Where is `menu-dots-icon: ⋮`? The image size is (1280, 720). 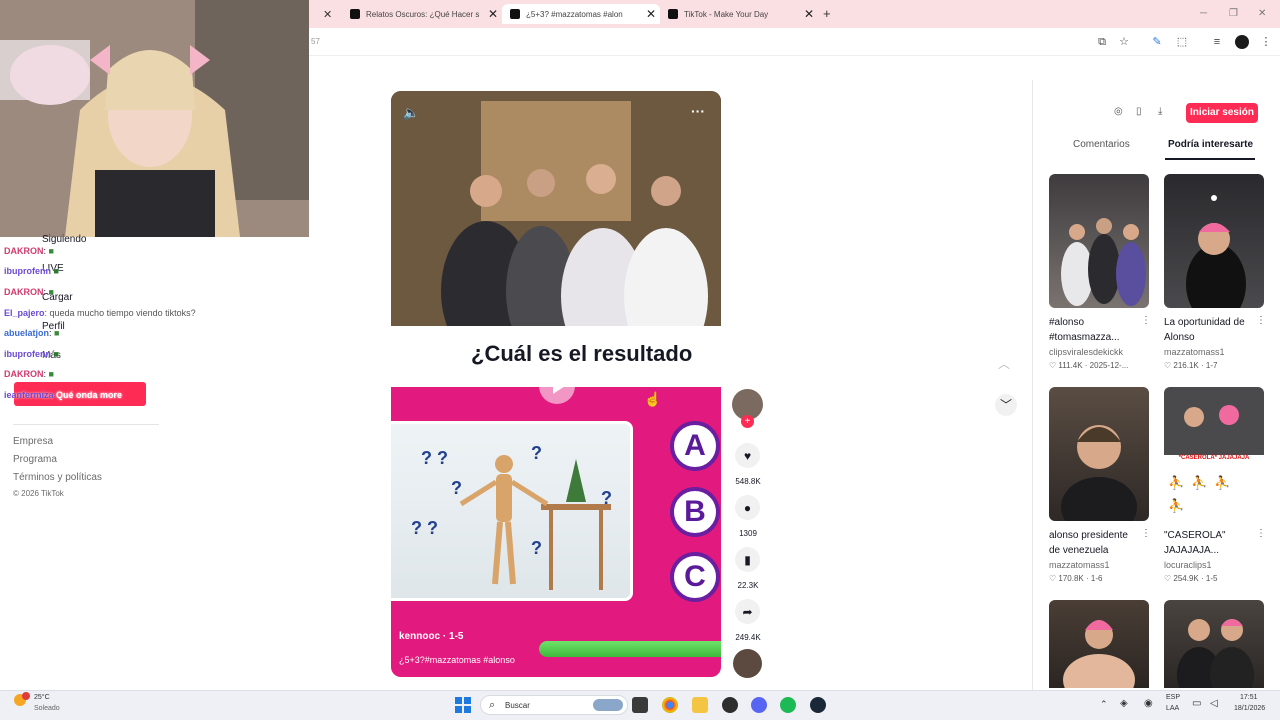 menu-dots-icon: ⋮ is located at coordinates (1266, 42).